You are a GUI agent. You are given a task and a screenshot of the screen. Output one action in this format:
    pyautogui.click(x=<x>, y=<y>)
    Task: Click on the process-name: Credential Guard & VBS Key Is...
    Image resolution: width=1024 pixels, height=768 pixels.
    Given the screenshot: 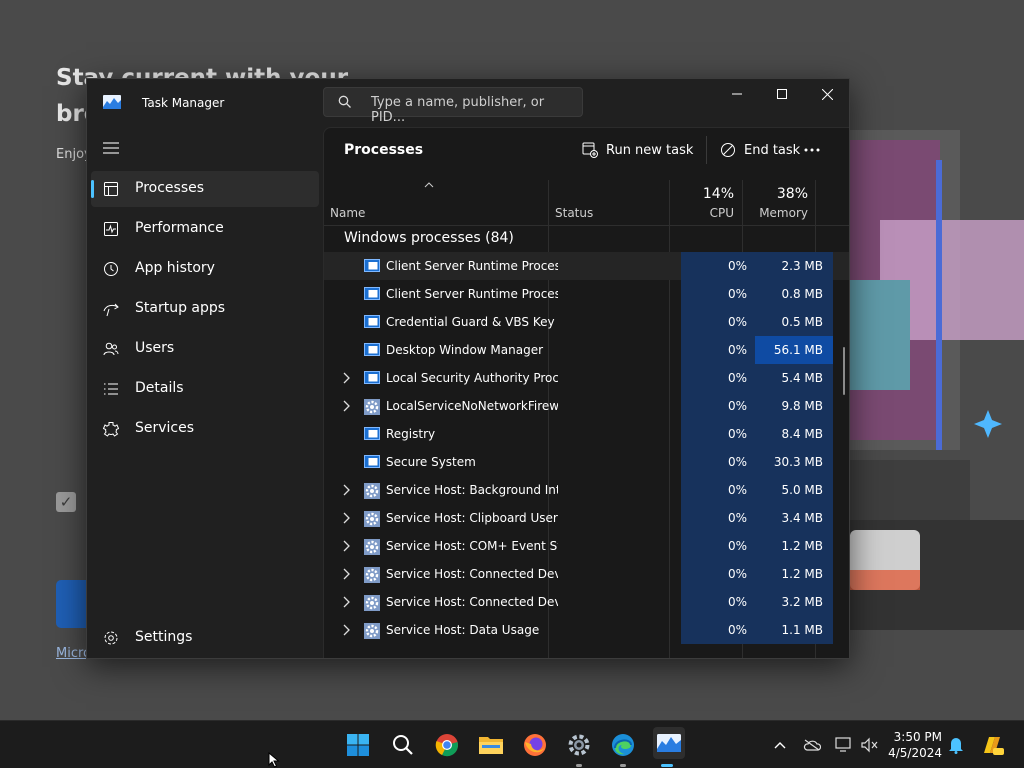 What is the action you would take?
    pyautogui.click(x=472, y=322)
    